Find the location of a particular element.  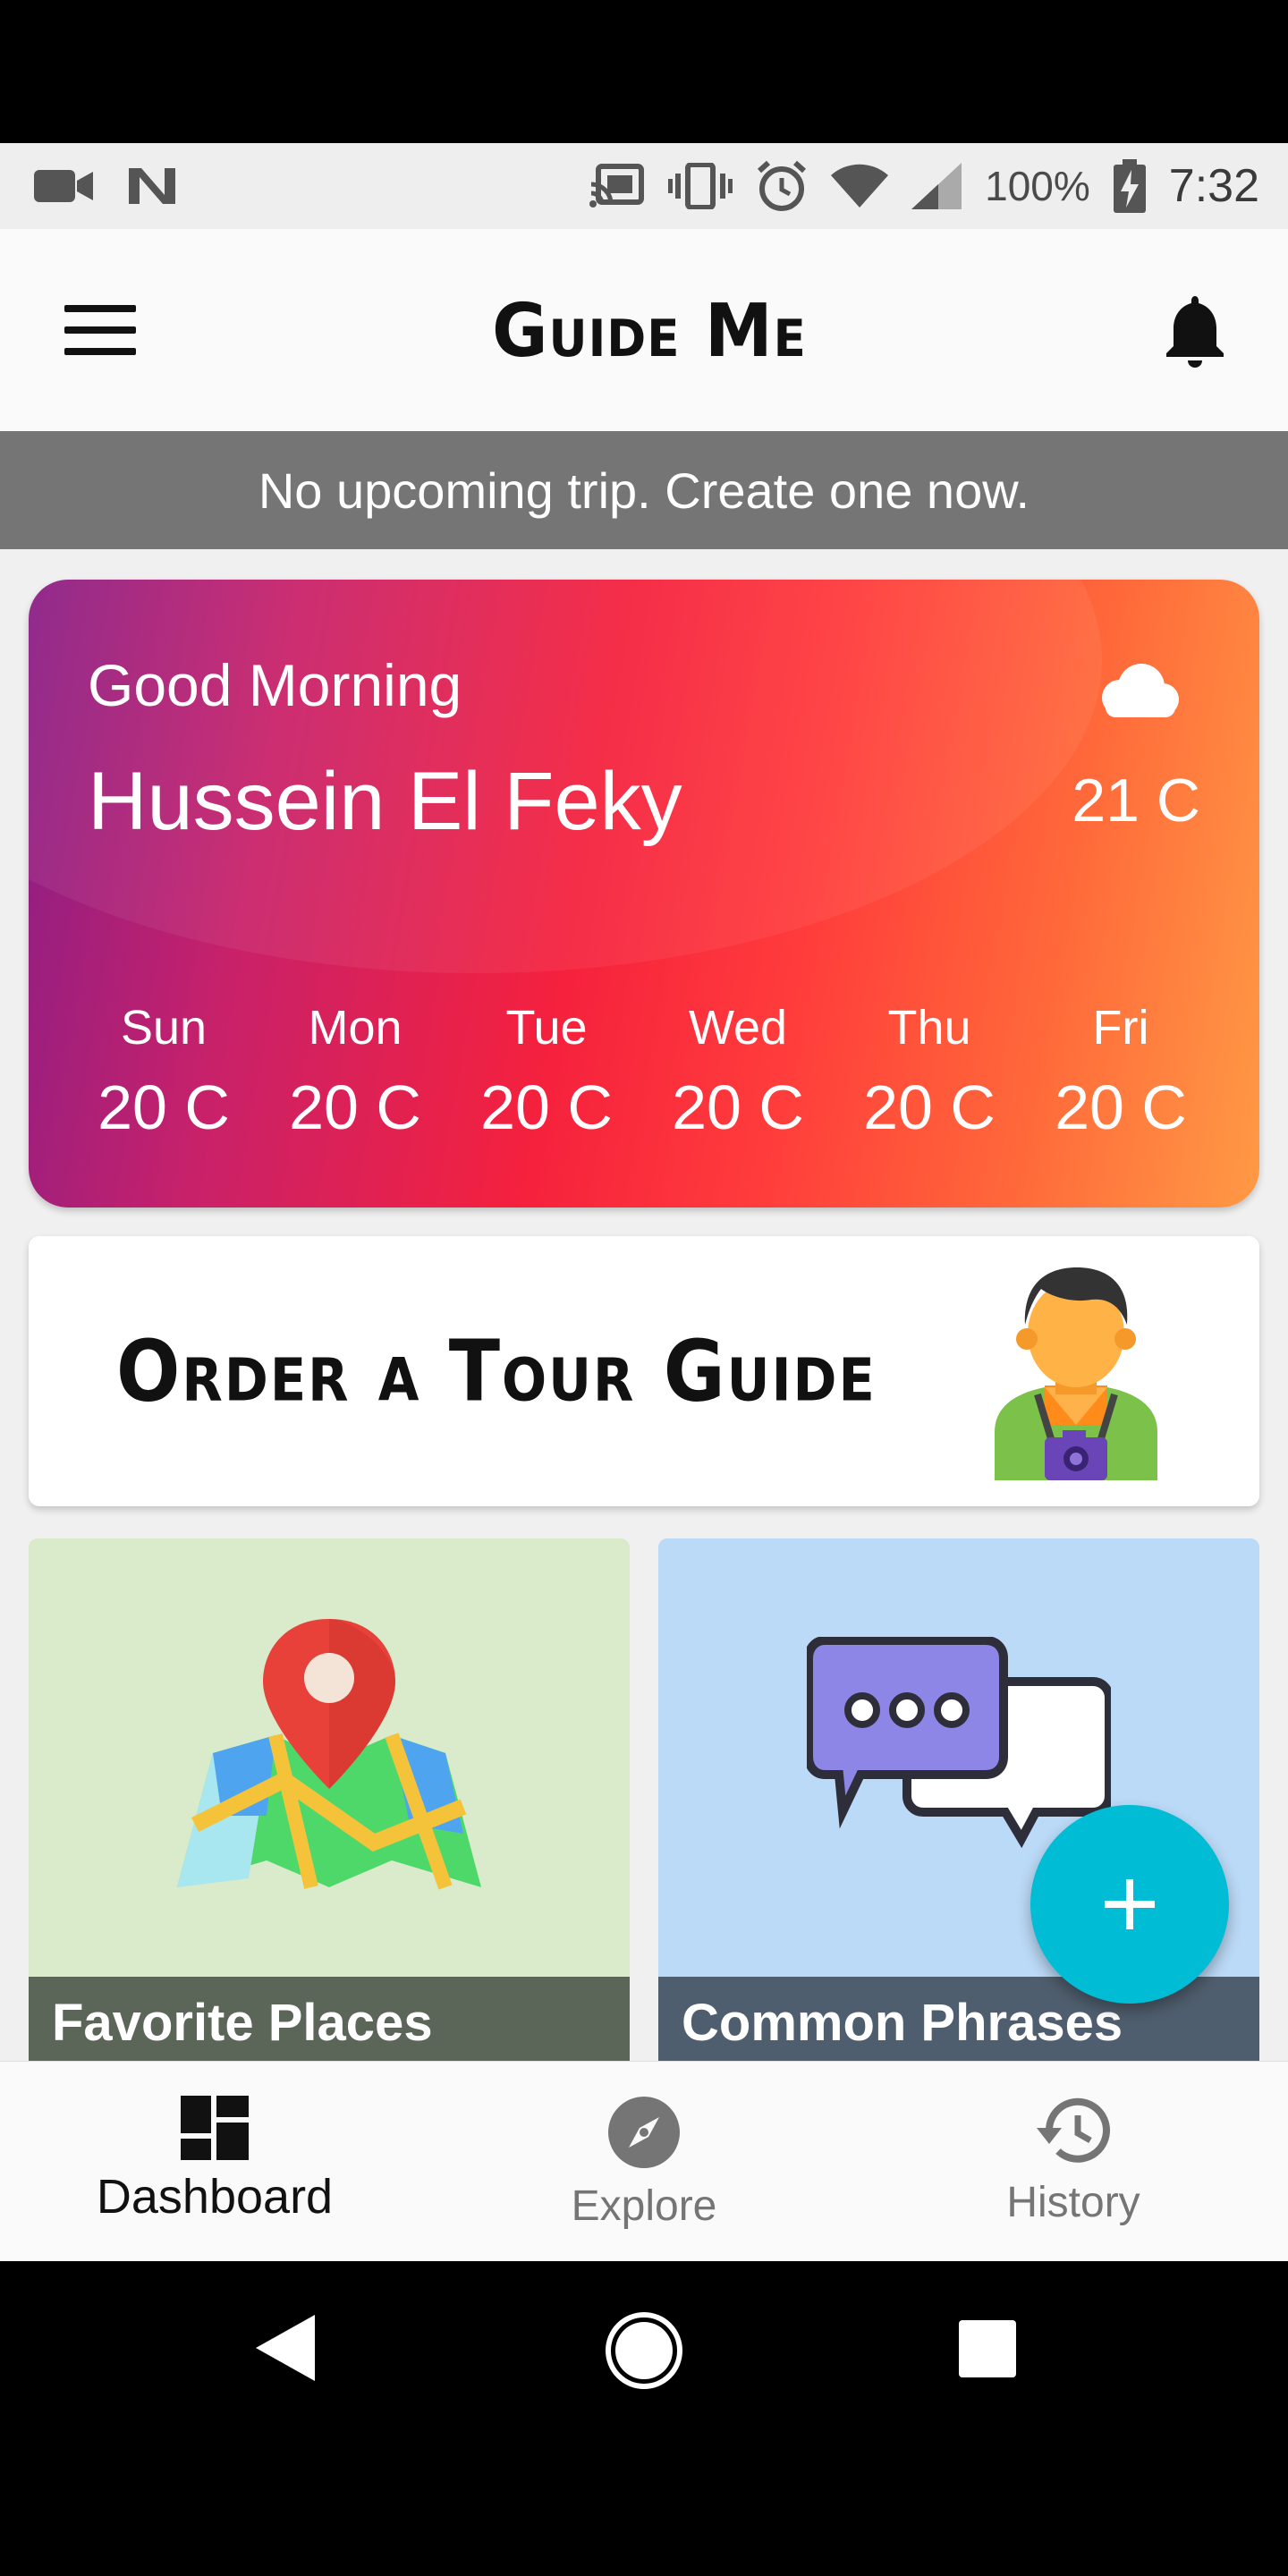

forecast-day: Mon 20 C is located at coordinates (355, 1071).